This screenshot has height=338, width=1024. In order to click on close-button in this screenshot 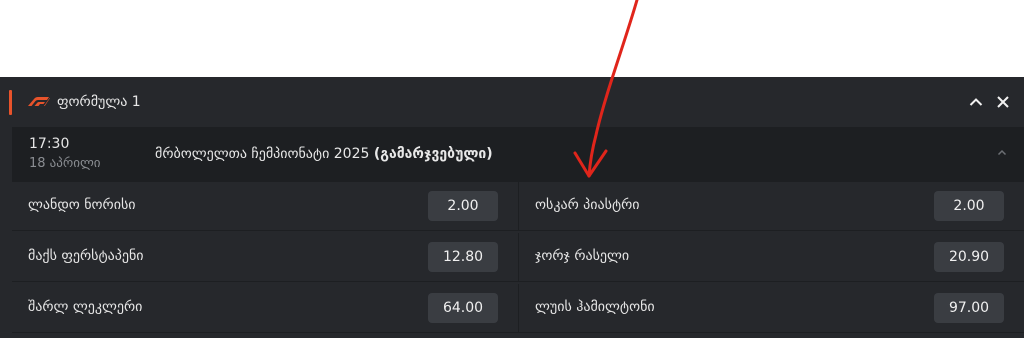, I will do `click(1003, 102)`.